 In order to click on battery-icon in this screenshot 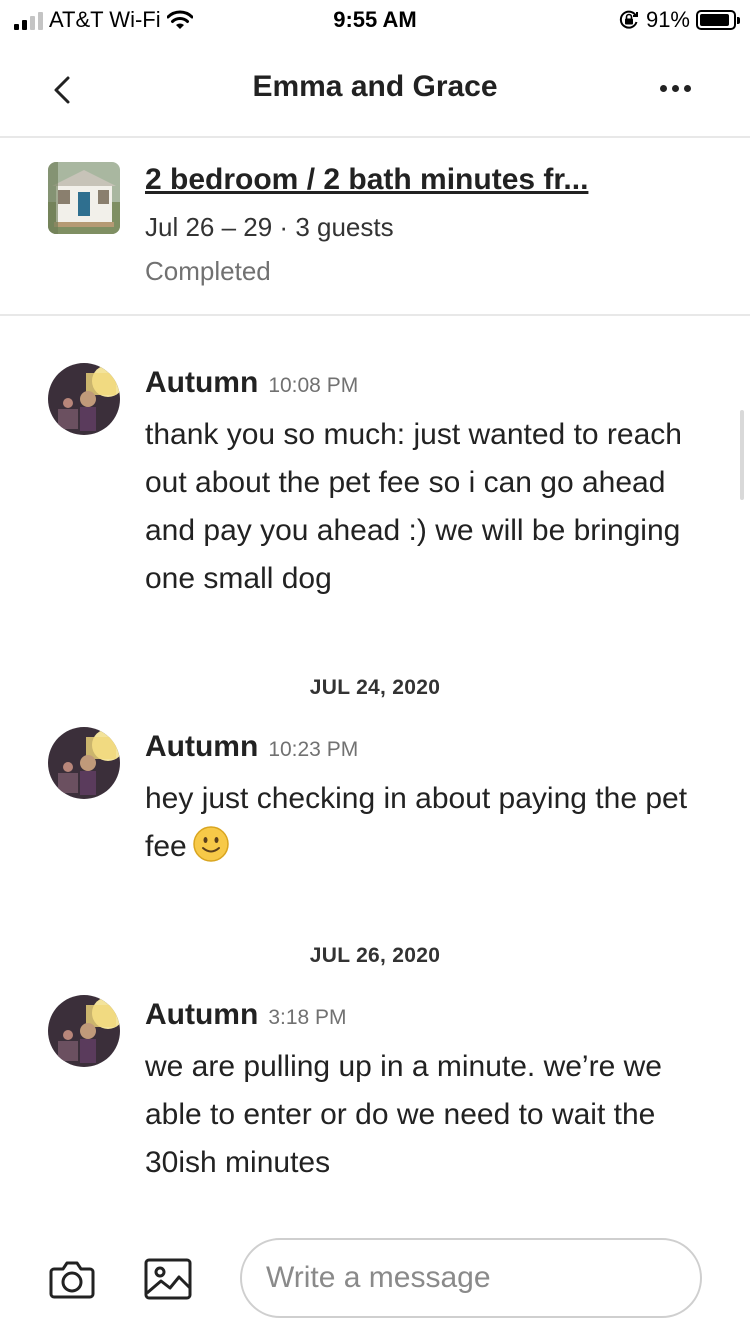, I will do `click(718, 20)`.